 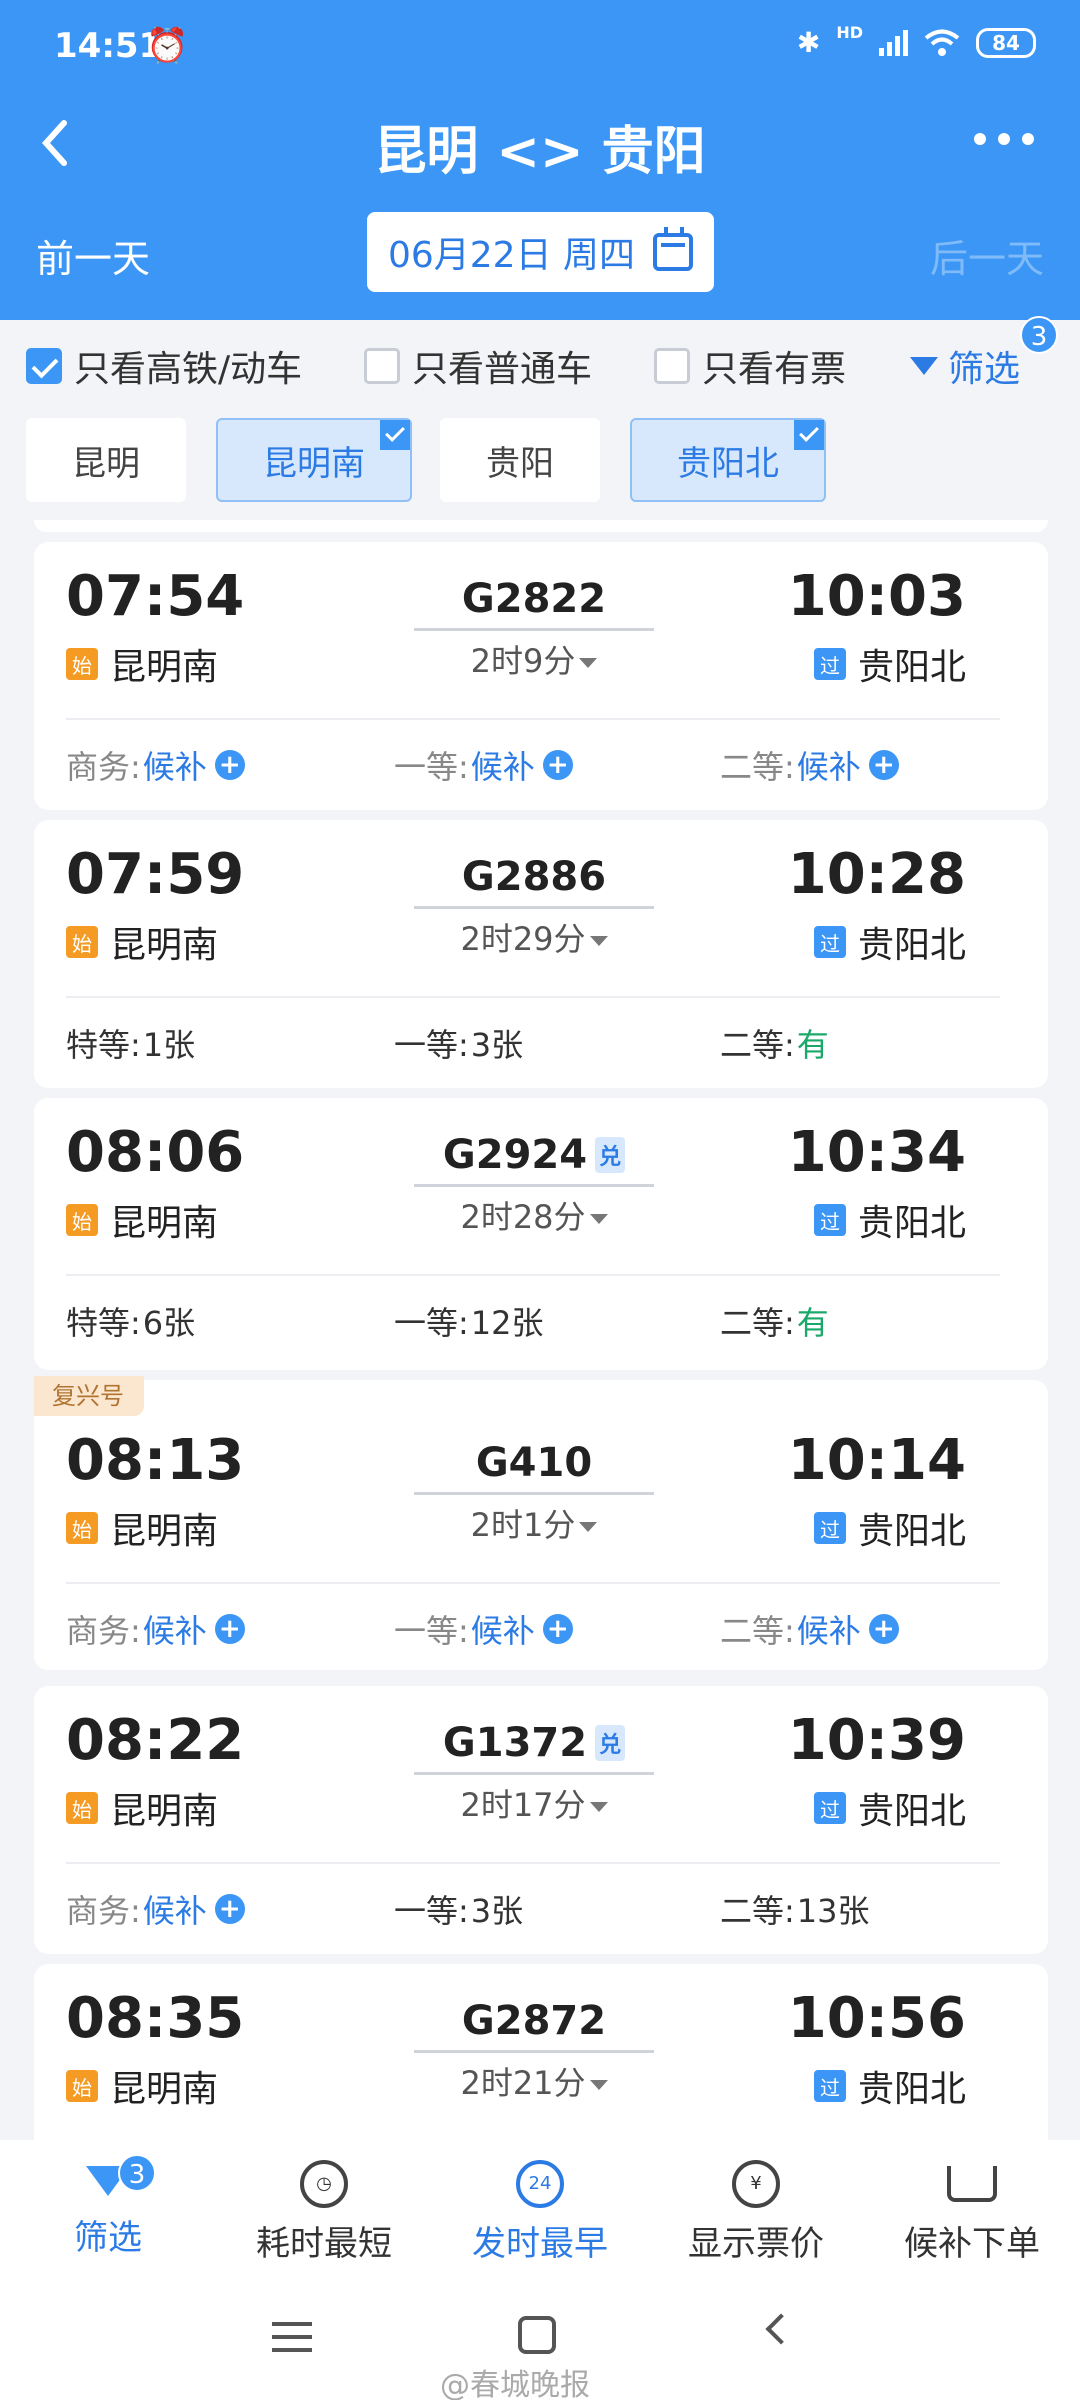 I want to click on date-bar: 前一天 06月22日 周四 后一天, so click(x=540, y=253).